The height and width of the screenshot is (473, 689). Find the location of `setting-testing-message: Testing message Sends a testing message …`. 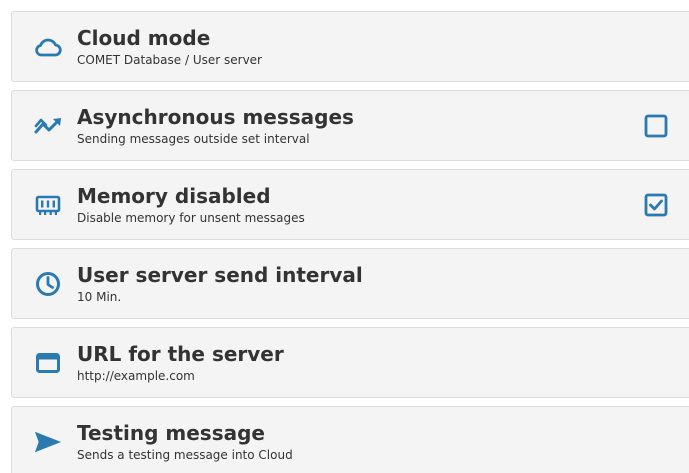

setting-testing-message: Testing message Sends a testing message … is located at coordinates (350, 439).